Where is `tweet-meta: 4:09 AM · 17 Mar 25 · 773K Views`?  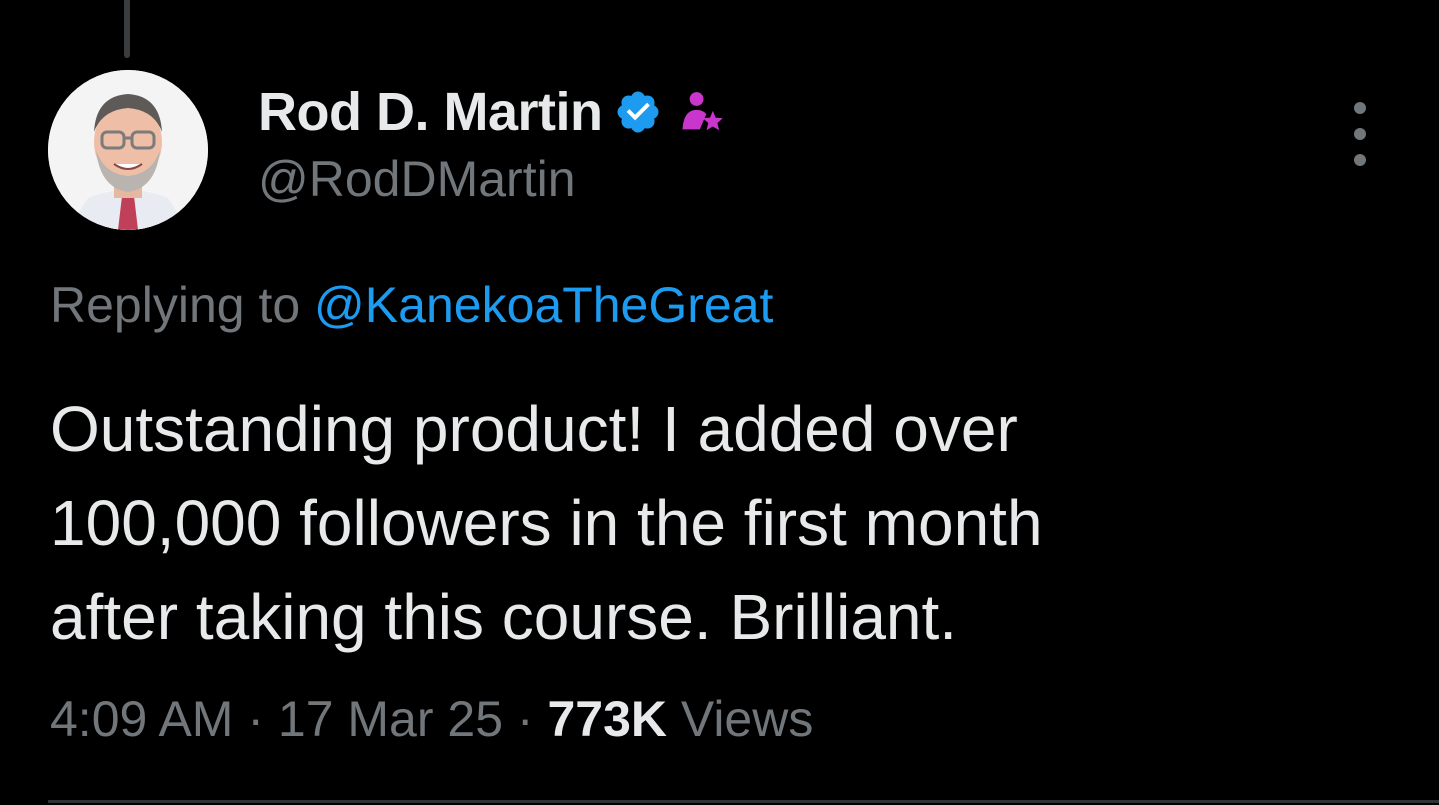
tweet-meta: 4:09 AM · 17 Mar 25 · 773K Views is located at coordinates (431, 719).